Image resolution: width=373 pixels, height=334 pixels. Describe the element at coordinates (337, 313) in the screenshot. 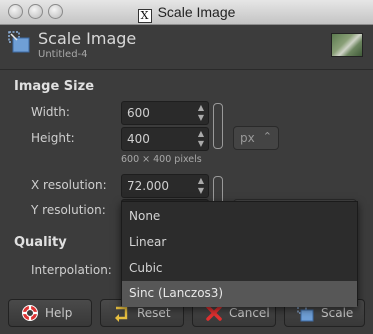

I see `scale-button-label: Scale` at that location.